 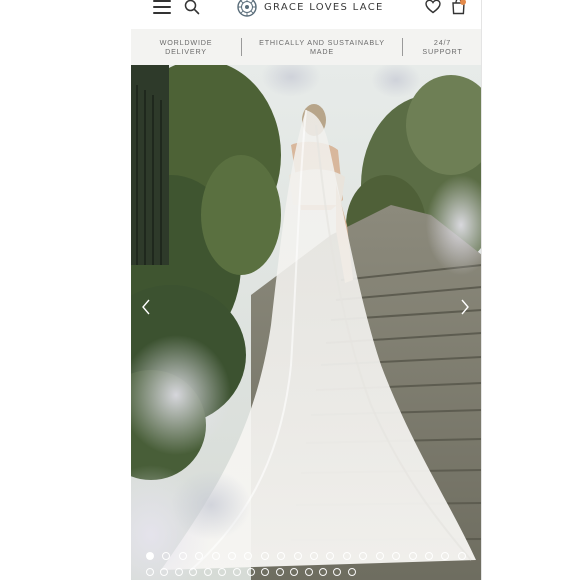 I want to click on worldwide-delivery-label: WORLDWIDE DELIVERY, so click(x=186, y=47).